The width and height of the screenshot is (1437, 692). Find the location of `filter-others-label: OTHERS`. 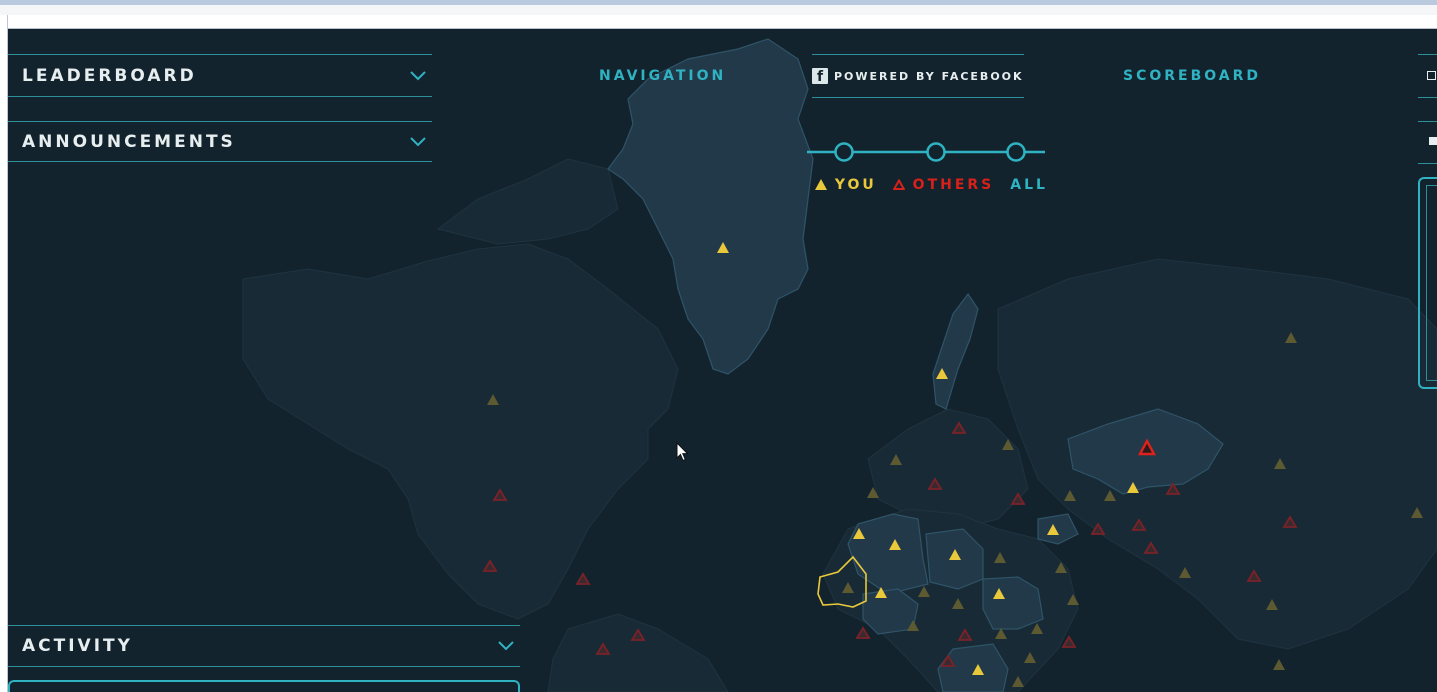

filter-others-label: OTHERS is located at coordinates (953, 185).